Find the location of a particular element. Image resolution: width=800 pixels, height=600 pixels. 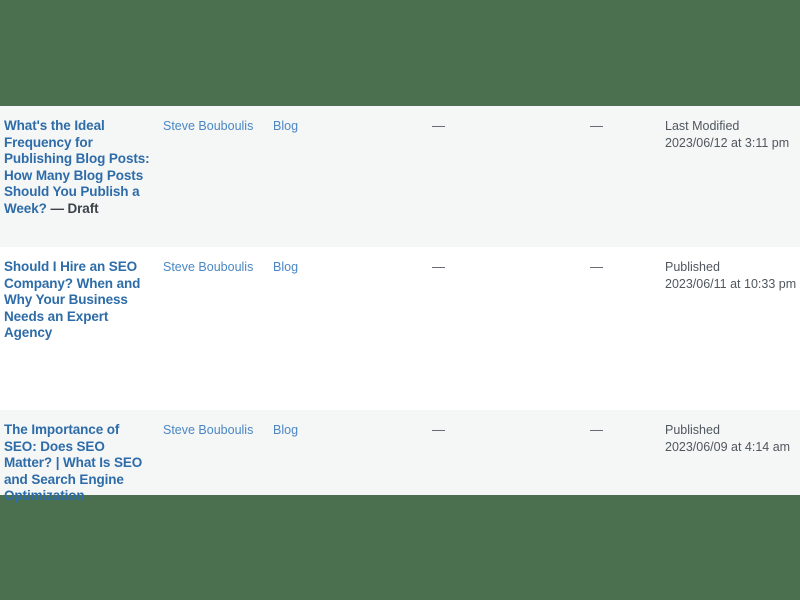

post-date-cell: Published 2023/06/09 at 4:14 am is located at coordinates (732, 439).